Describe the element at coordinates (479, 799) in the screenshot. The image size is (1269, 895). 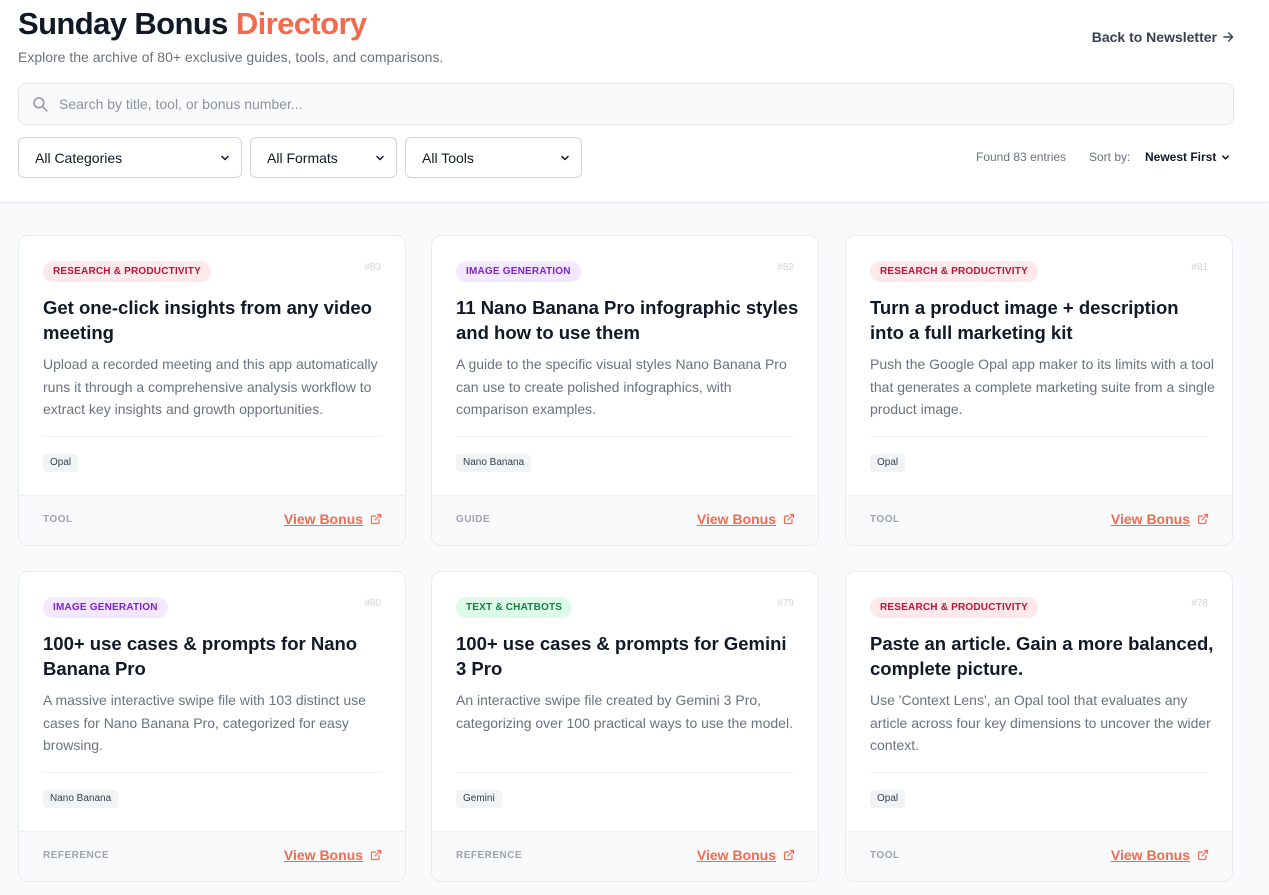
I see `tool-tag: Gemini` at that location.